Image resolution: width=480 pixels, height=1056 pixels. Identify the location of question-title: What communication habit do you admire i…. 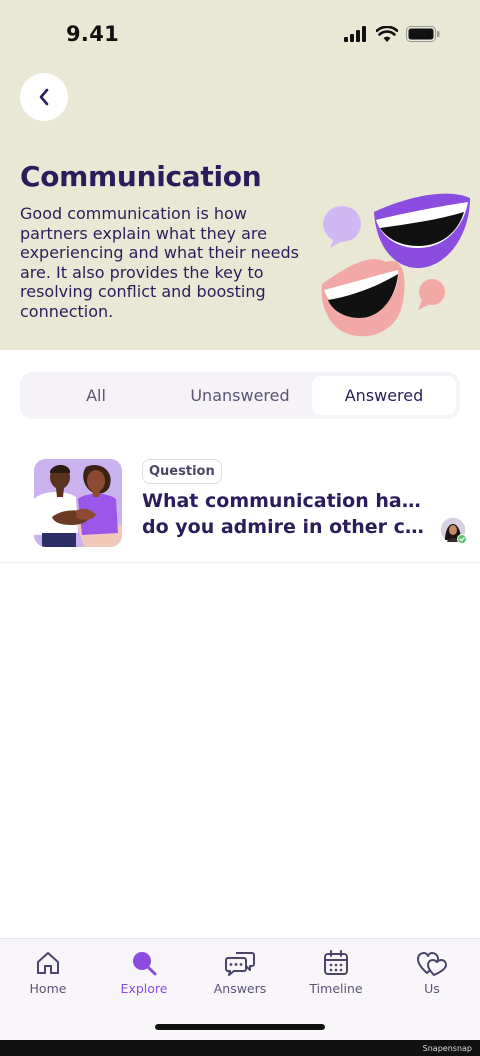
(283, 514).